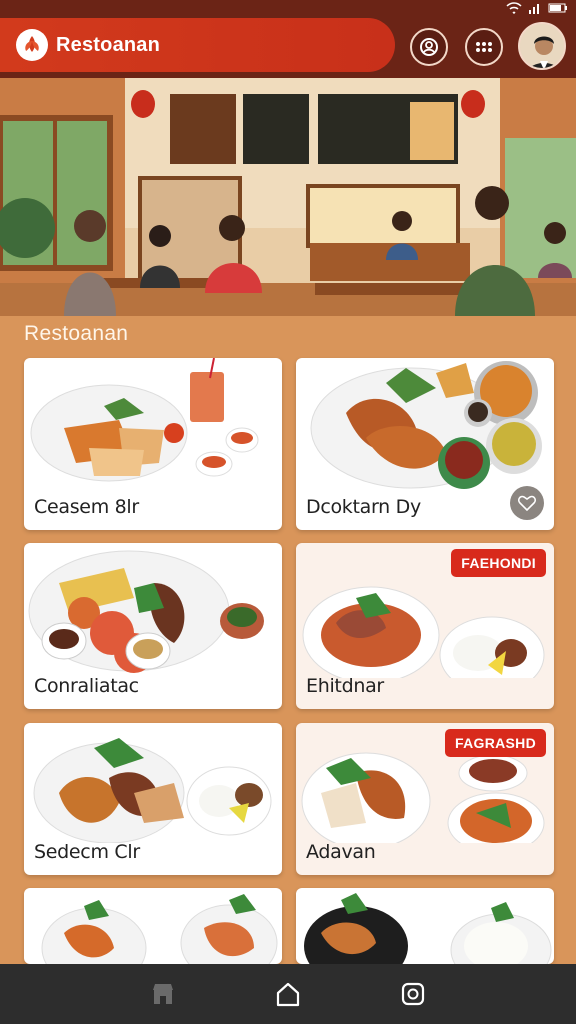 This screenshot has height=1024, width=576. I want to click on home-icon, so click(288, 994).